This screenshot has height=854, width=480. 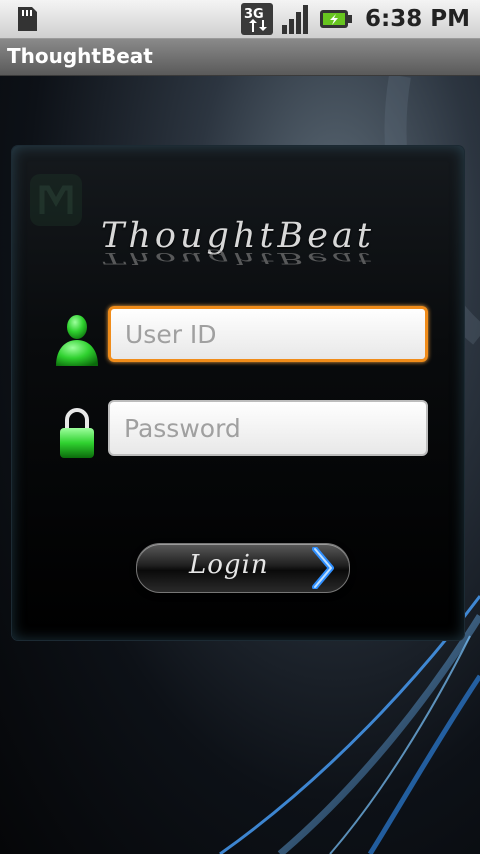 I want to click on user-icon, so click(x=77, y=340).